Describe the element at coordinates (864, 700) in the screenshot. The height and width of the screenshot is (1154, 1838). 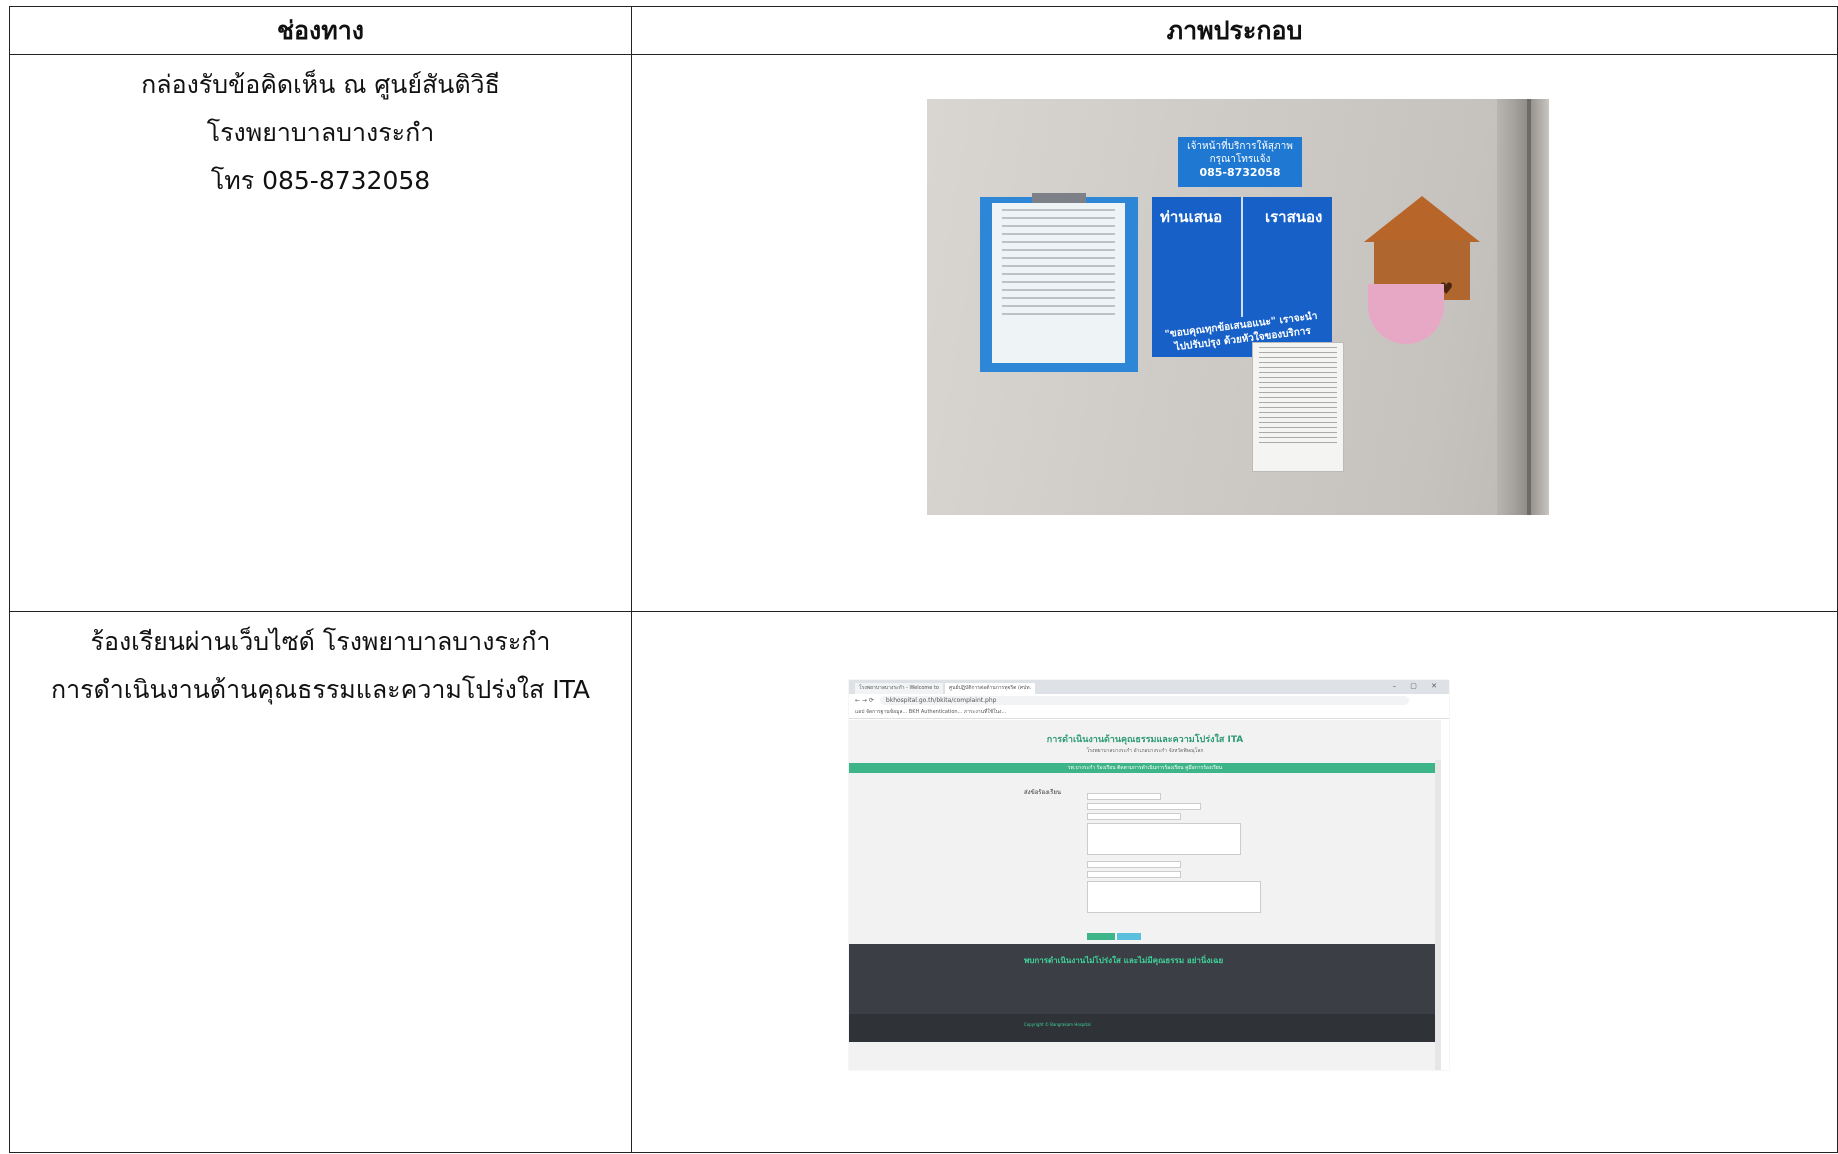
I see `nav-arrows-icon: ← → ⟳` at that location.